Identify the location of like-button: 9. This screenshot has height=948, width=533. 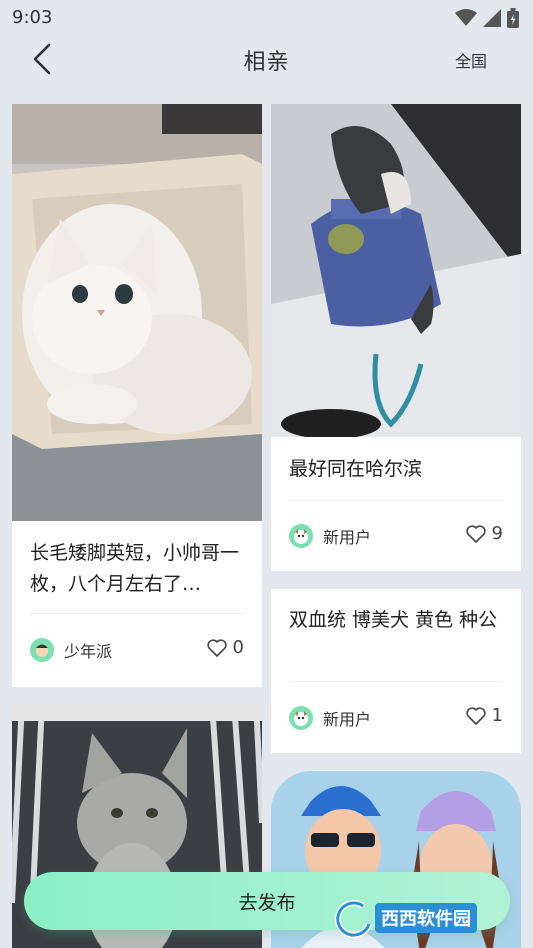
(484, 533).